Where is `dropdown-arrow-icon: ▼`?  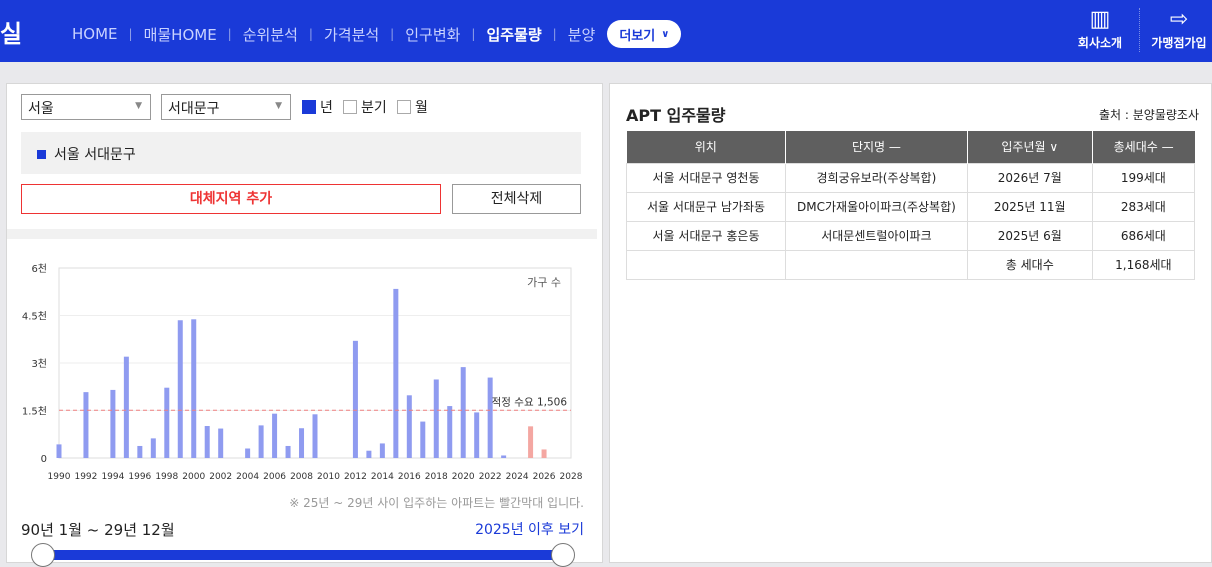 dropdown-arrow-icon: ▼ is located at coordinates (138, 106).